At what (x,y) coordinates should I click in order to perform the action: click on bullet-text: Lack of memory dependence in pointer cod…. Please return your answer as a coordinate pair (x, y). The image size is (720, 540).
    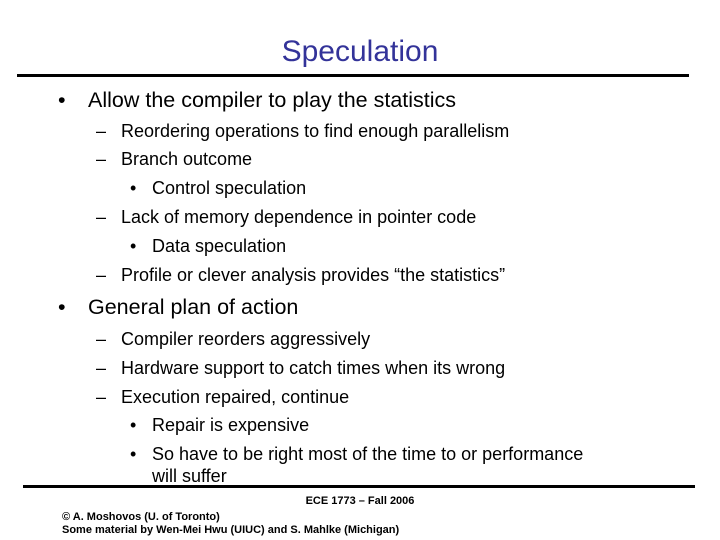
    Looking at the image, I should click on (299, 217).